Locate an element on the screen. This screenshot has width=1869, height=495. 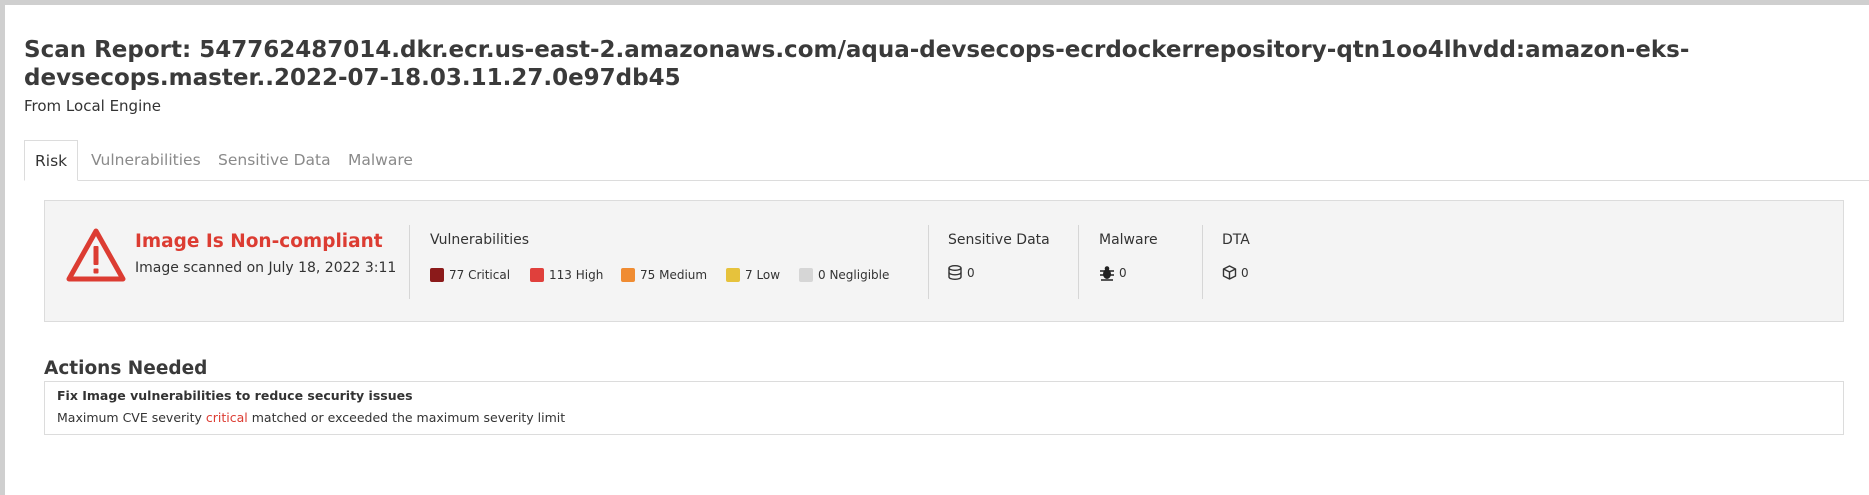
tab-sensitive-data: Sensitive Data is located at coordinates (274, 160).